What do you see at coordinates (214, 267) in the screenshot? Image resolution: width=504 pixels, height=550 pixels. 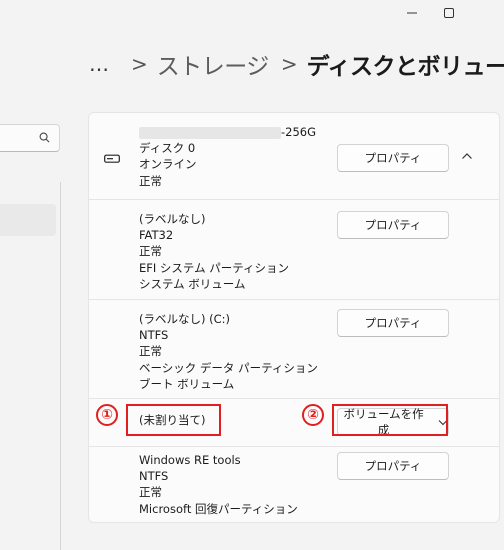 I see `volume-partition-type: EFI システム パーティション` at bounding box center [214, 267].